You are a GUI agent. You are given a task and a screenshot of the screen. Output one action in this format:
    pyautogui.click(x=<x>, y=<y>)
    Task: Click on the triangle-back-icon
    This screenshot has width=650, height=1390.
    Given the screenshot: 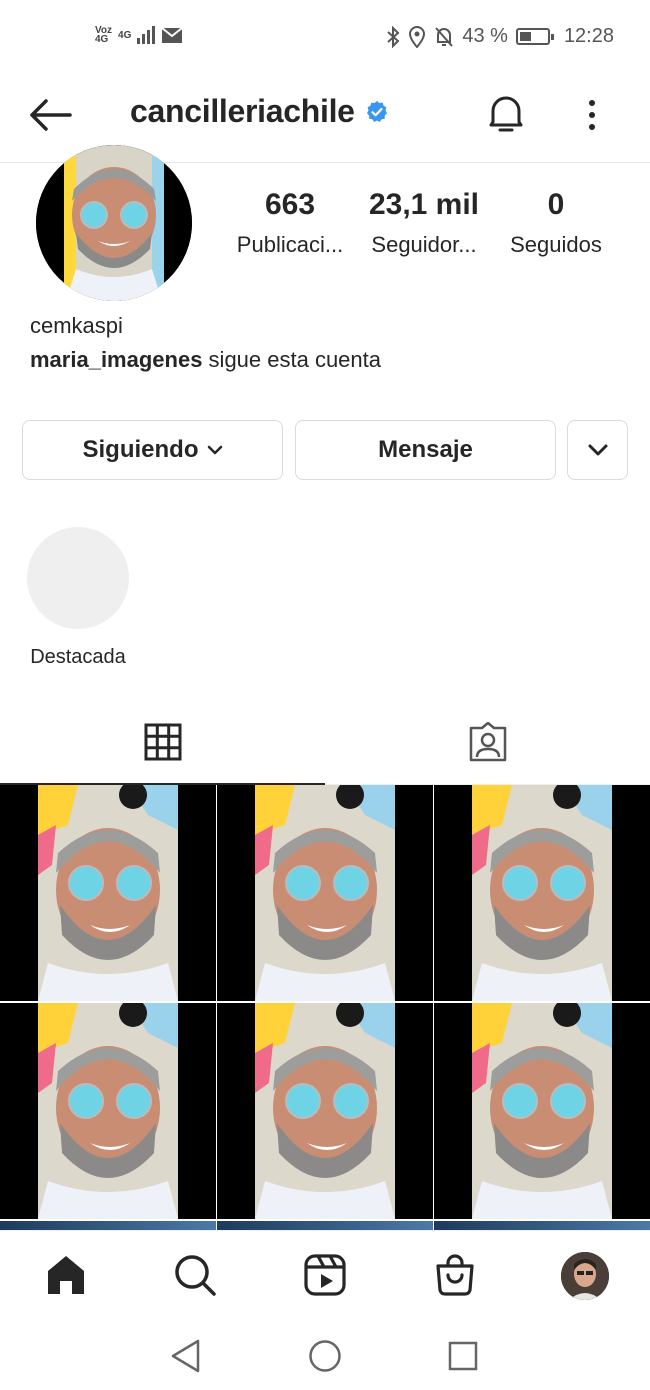 What is the action you would take?
    pyautogui.click(x=185, y=1356)
    